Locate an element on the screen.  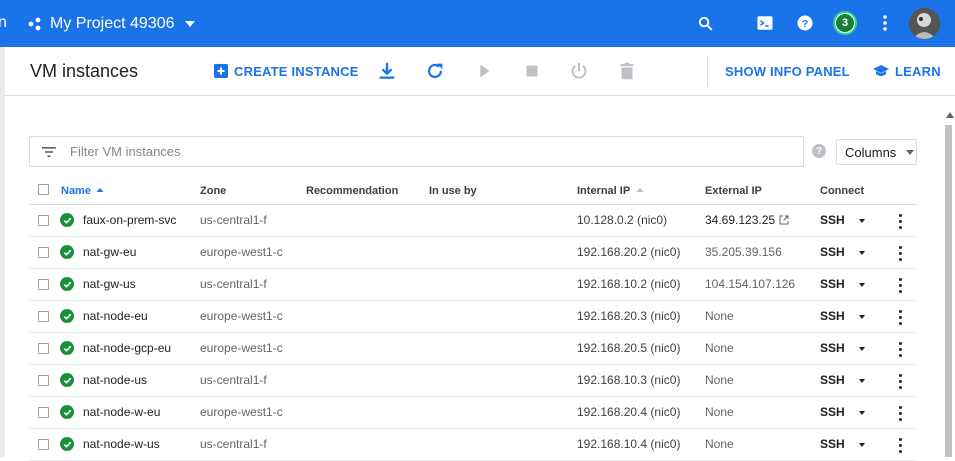
create-instance-button: CREATE INSTANCE is located at coordinates (286, 71).